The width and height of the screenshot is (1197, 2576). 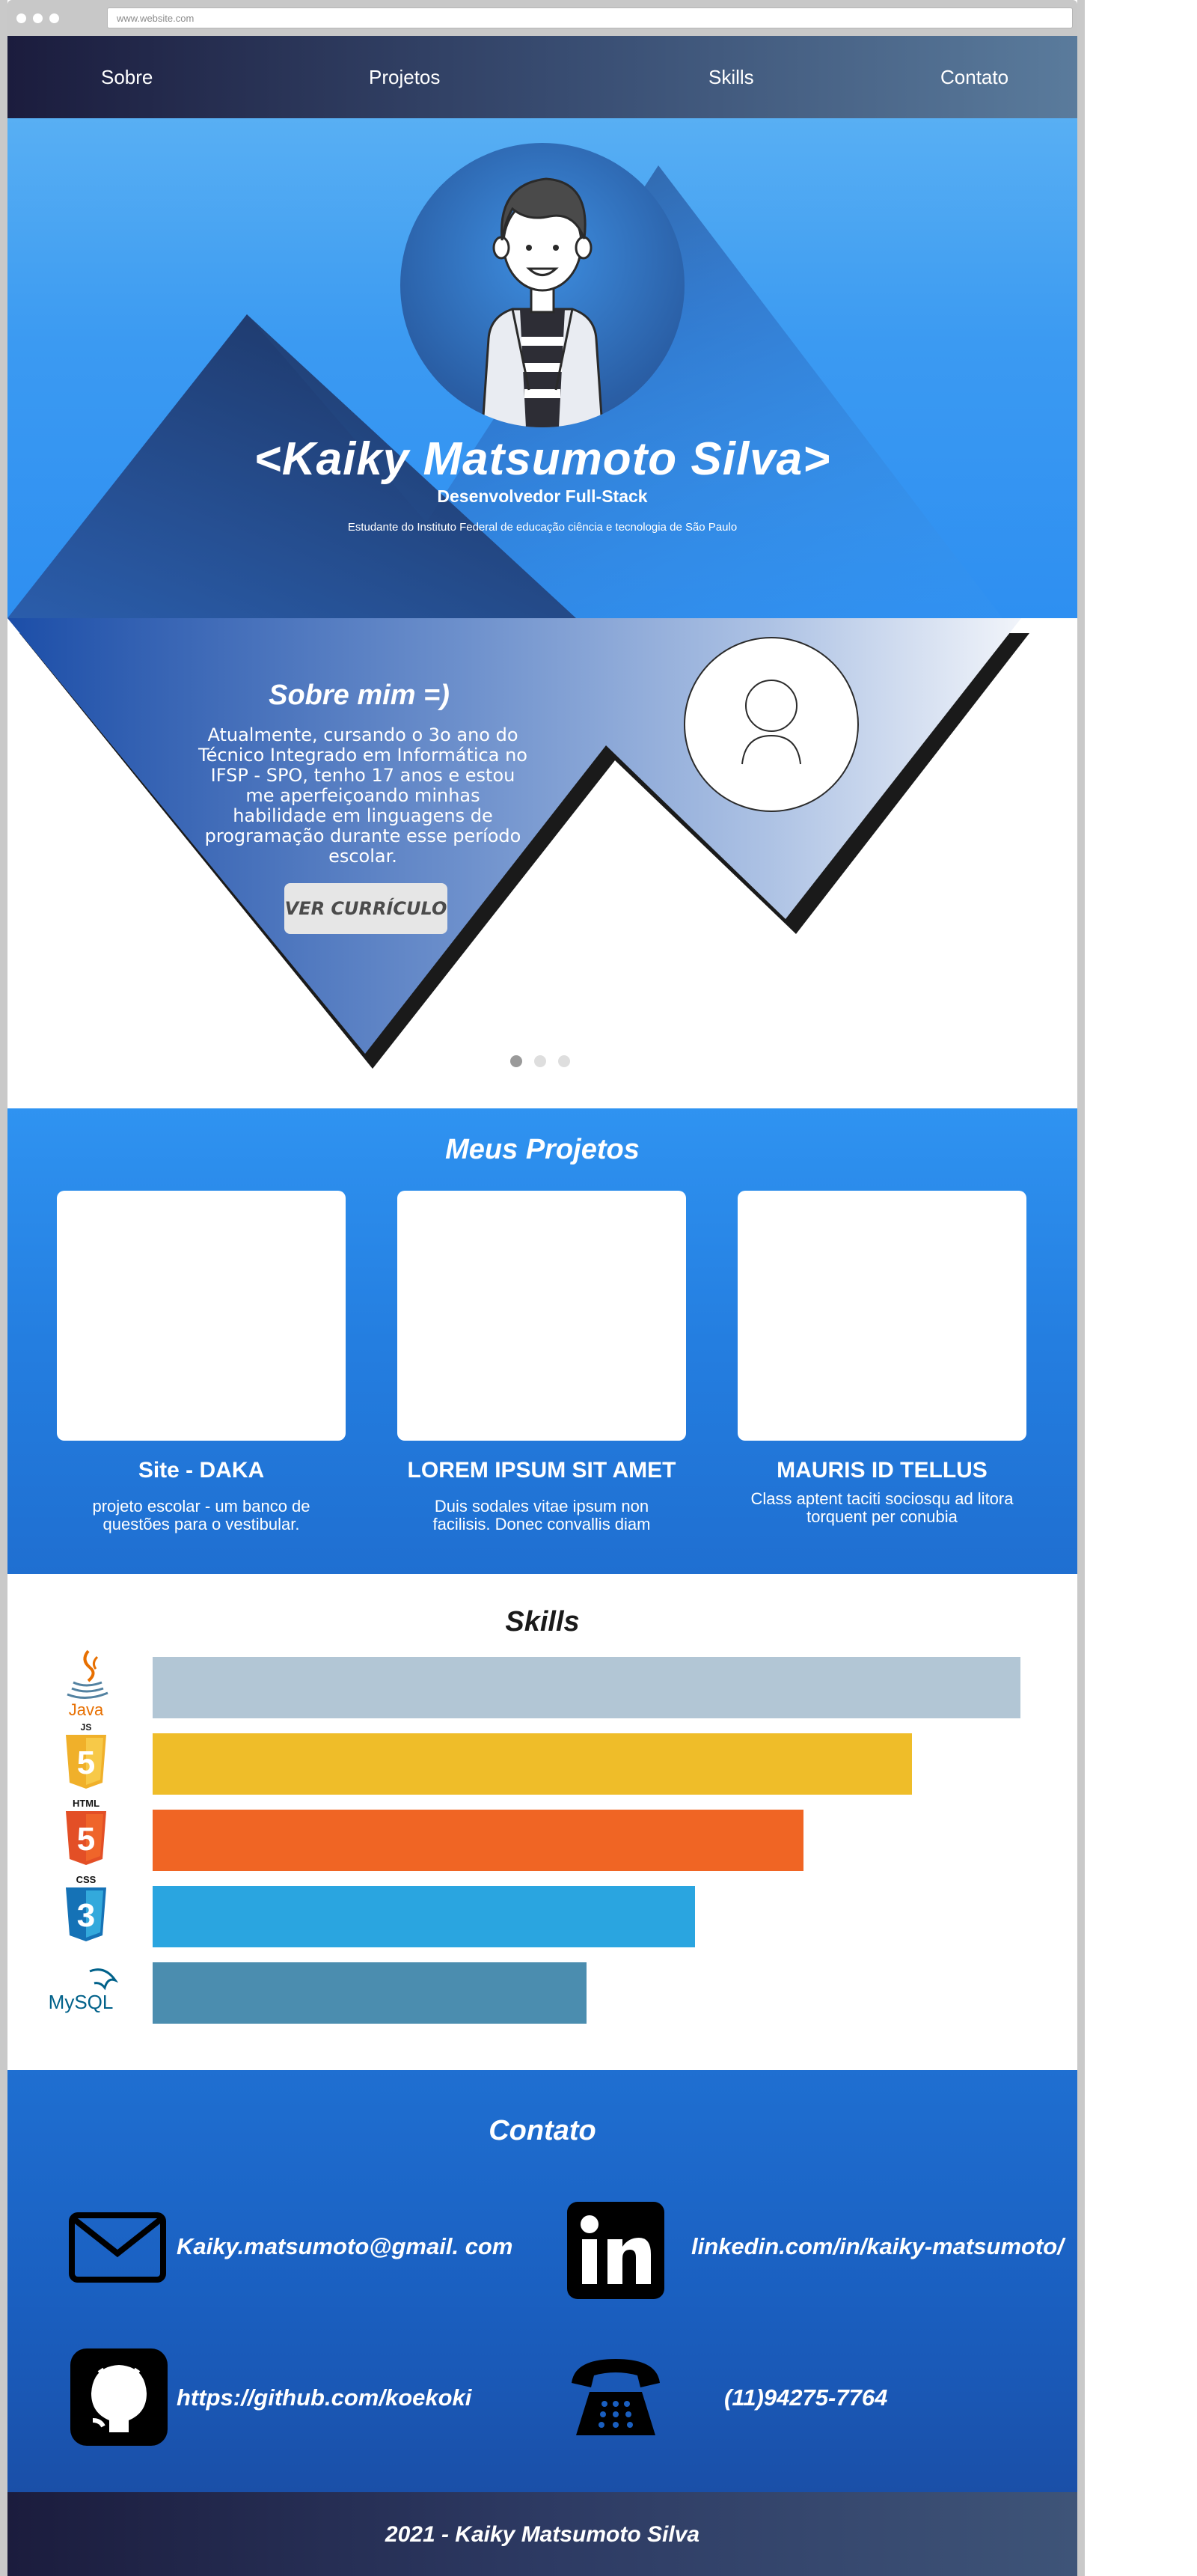 I want to click on skills-title: Skills, so click(x=542, y=1622).